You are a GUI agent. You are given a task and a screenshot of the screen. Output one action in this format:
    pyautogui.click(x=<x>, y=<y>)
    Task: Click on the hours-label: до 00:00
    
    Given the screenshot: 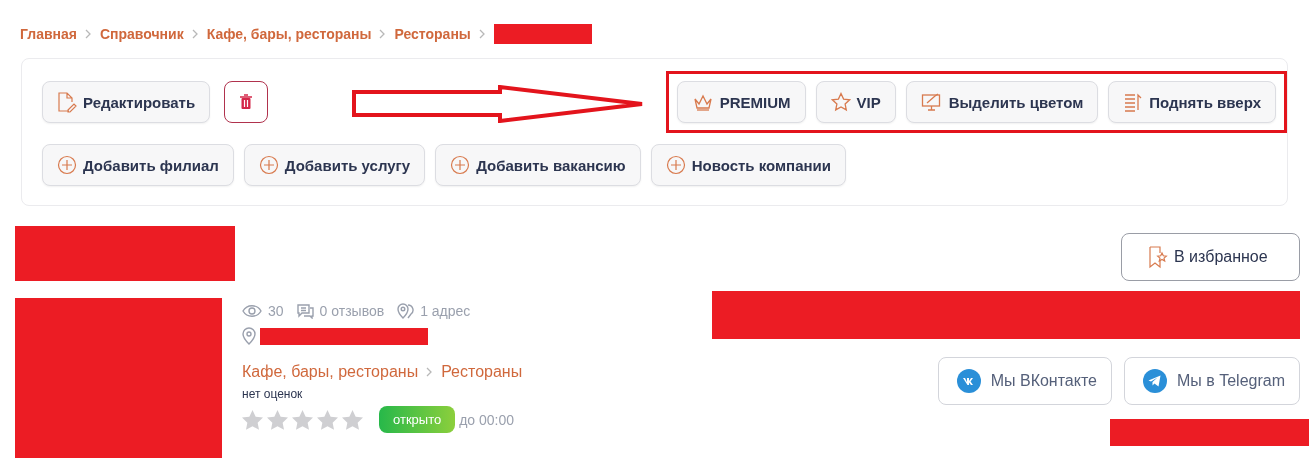 What is the action you would take?
    pyautogui.click(x=487, y=419)
    